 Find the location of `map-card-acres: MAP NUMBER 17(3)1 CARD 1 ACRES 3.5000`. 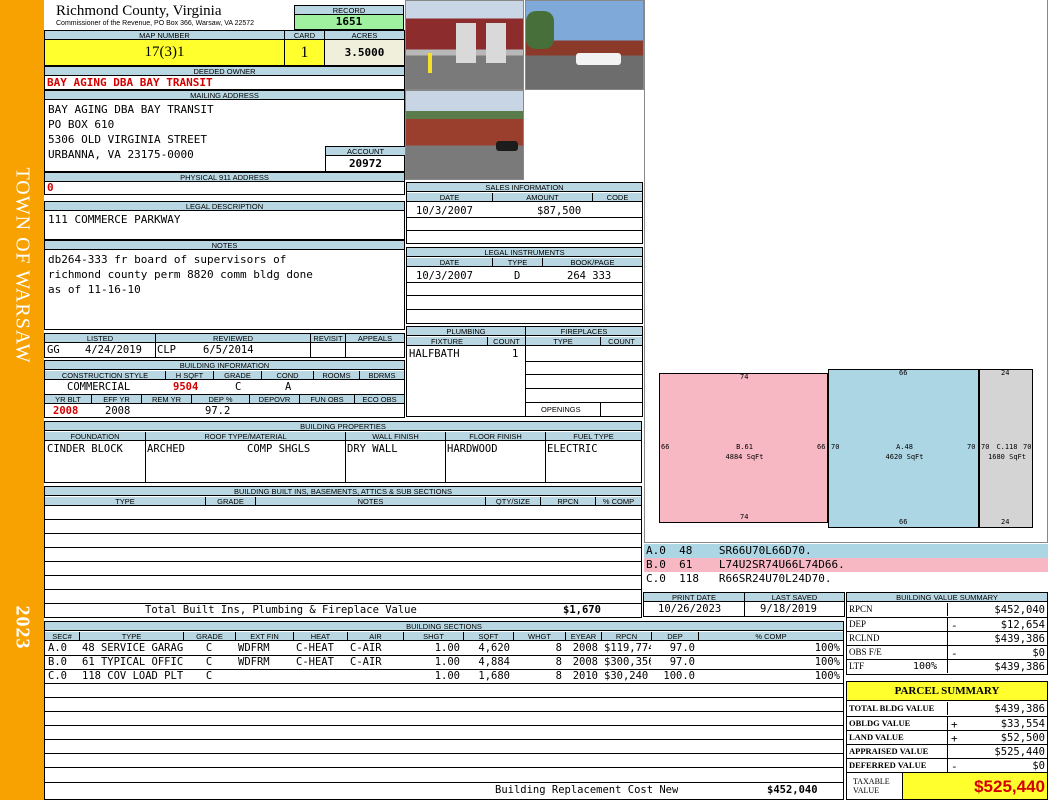

map-card-acres: MAP NUMBER 17(3)1 CARD 1 ACRES 3.5000 is located at coordinates (224, 48).